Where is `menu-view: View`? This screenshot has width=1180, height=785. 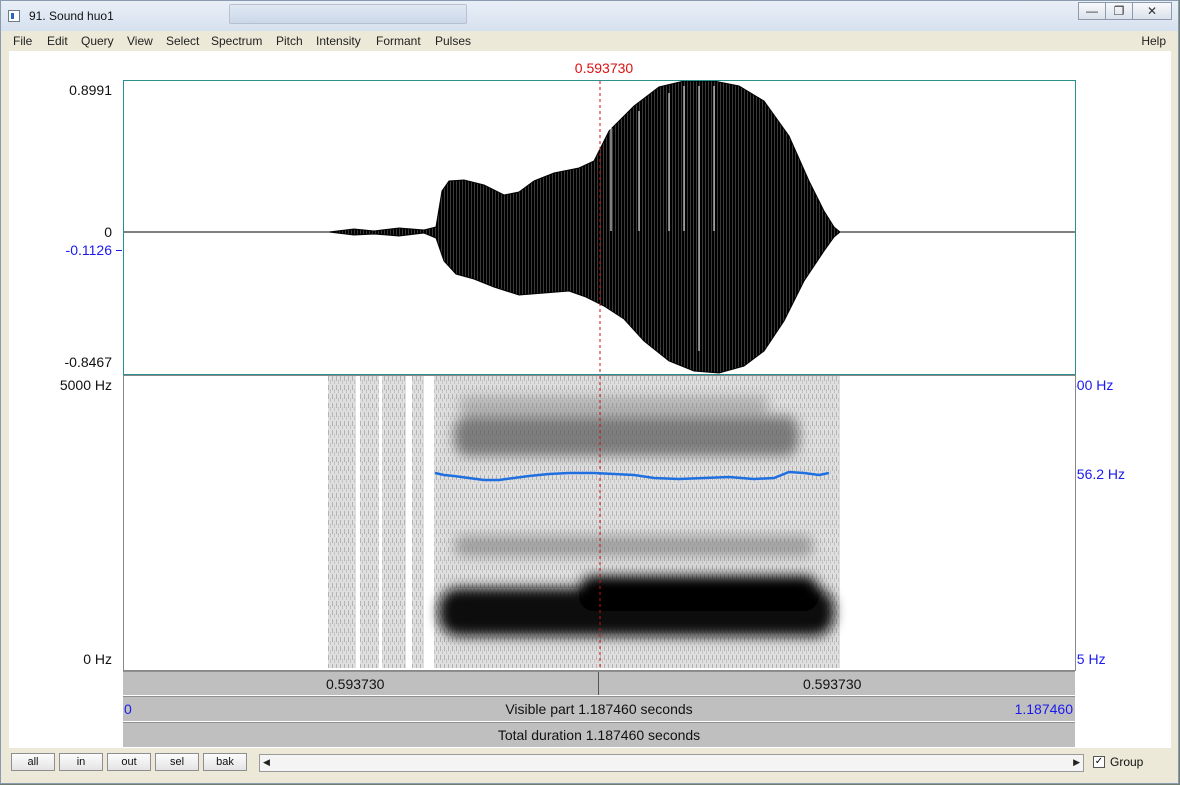 menu-view: View is located at coordinates (140, 41).